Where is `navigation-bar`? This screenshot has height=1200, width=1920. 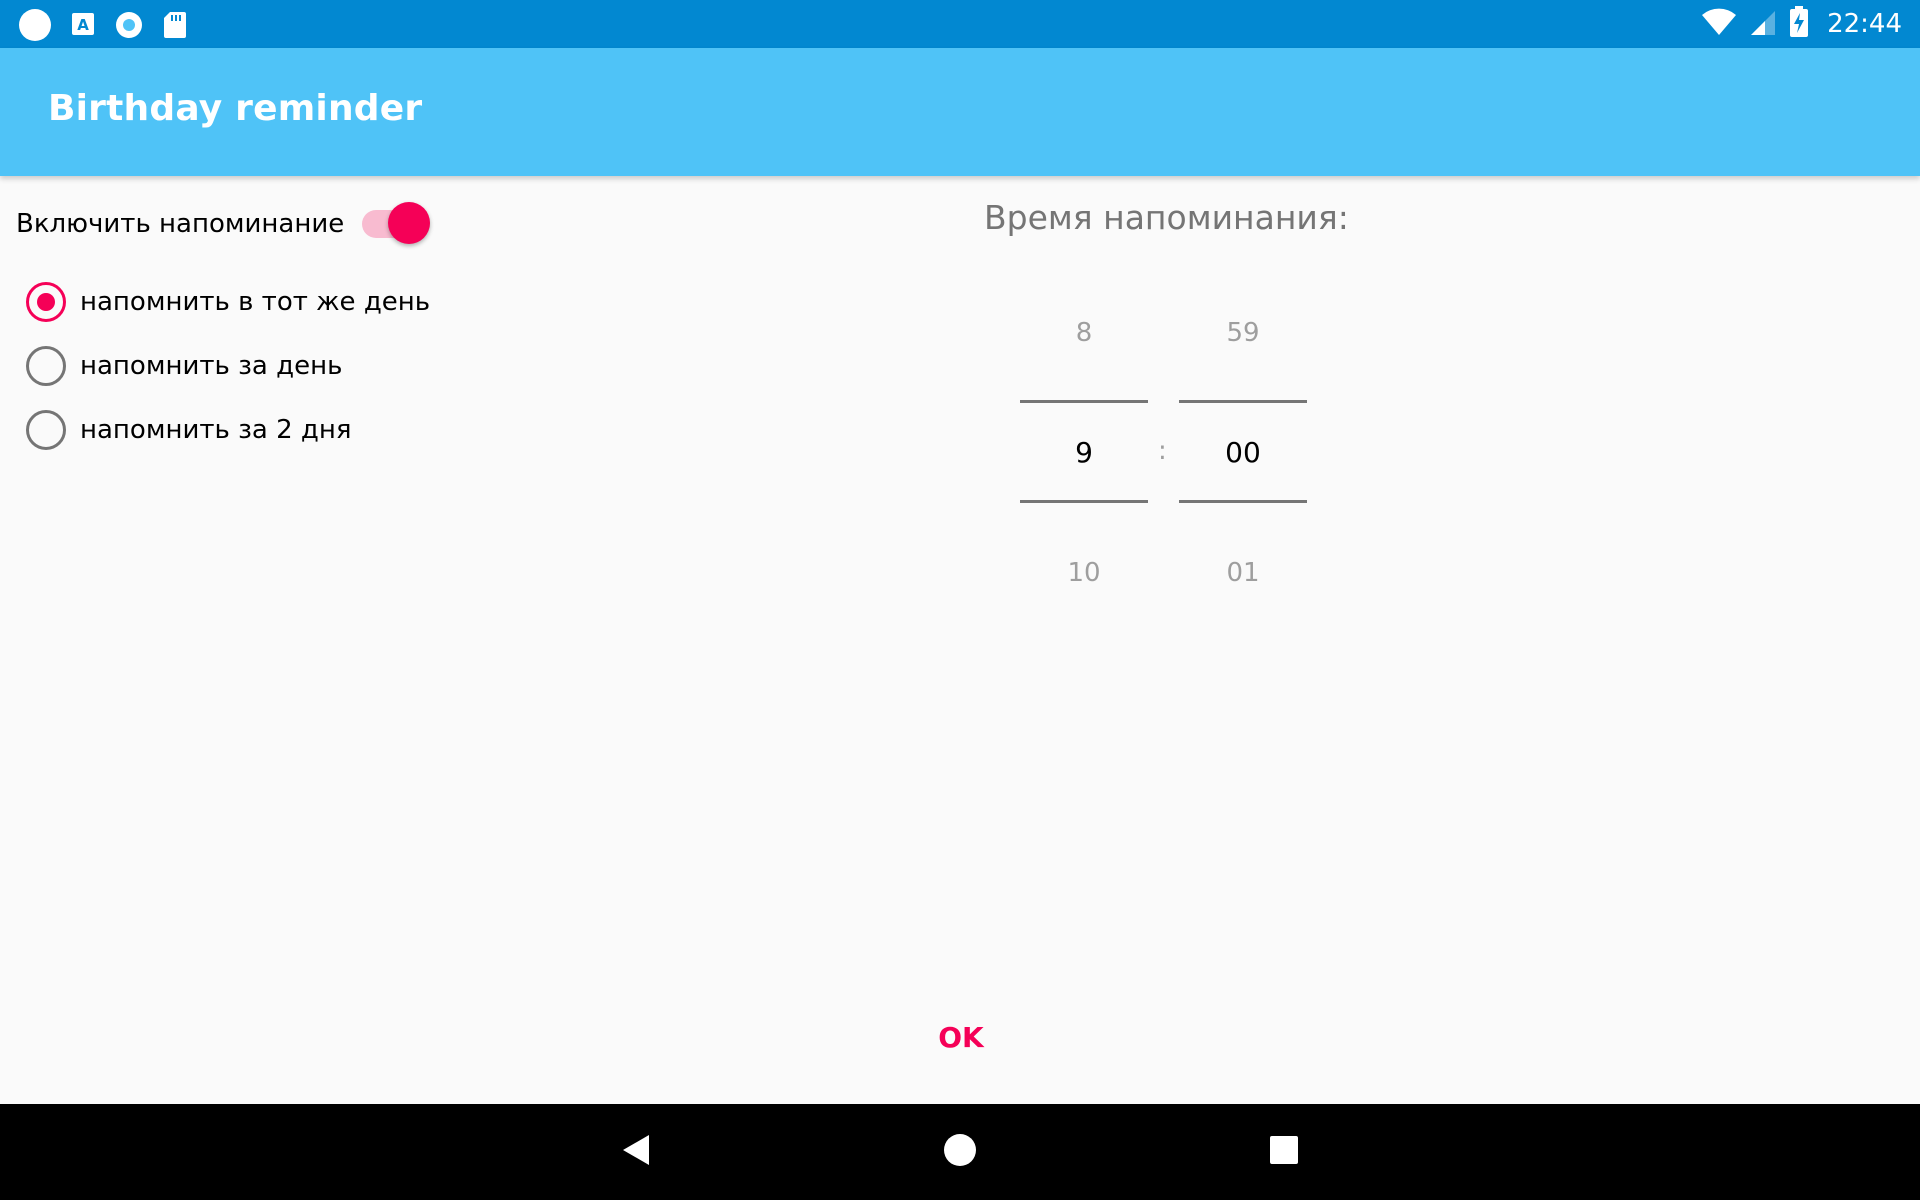 navigation-bar is located at coordinates (960, 1152).